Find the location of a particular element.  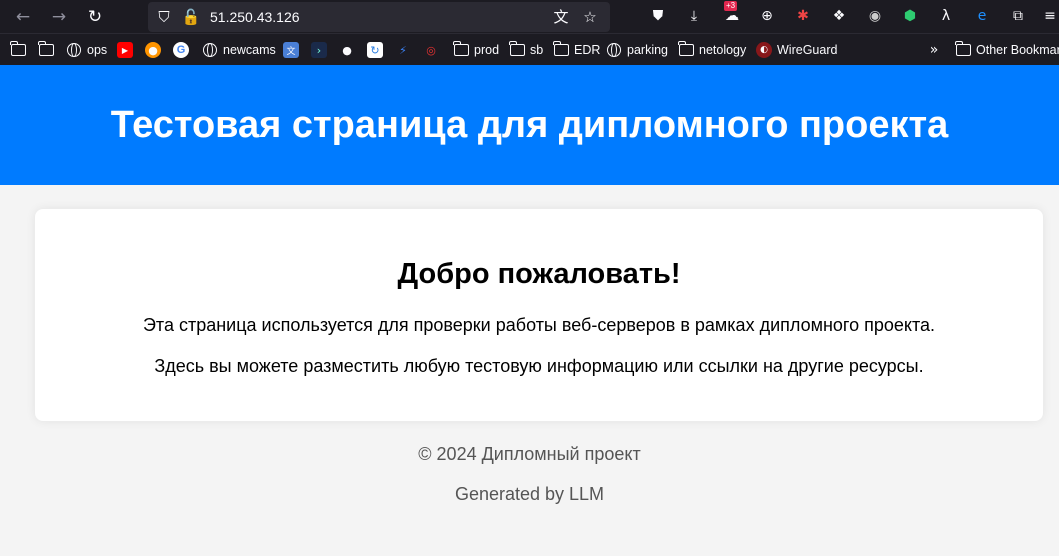

bookmark-terminal: › is located at coordinates (319, 50).